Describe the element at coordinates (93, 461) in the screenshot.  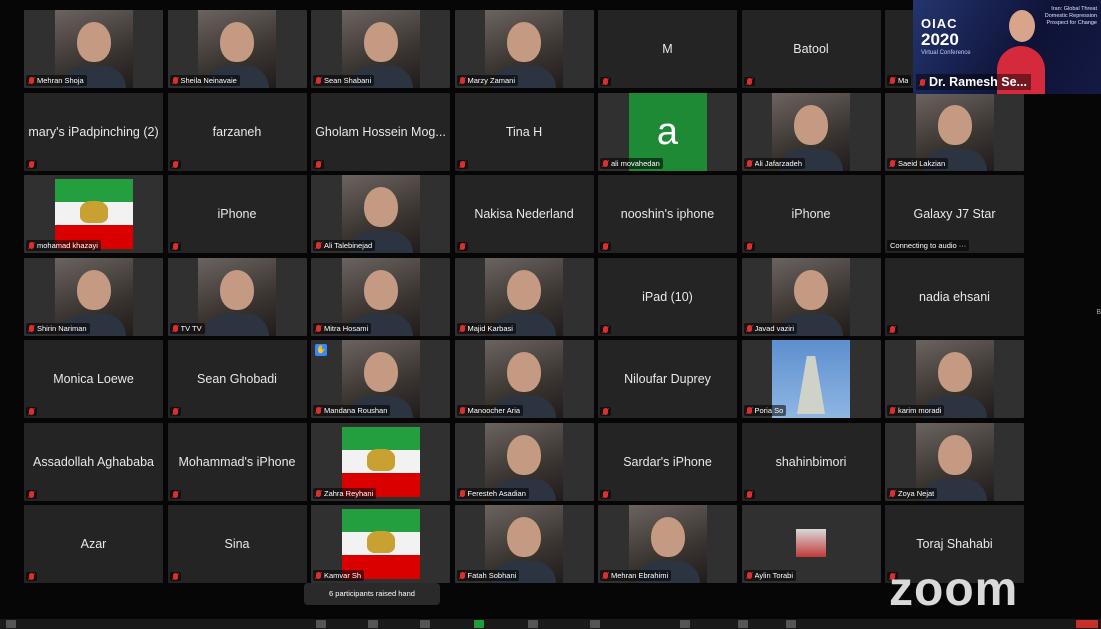
I see `participant-tile: Assadollah Aghababa` at that location.